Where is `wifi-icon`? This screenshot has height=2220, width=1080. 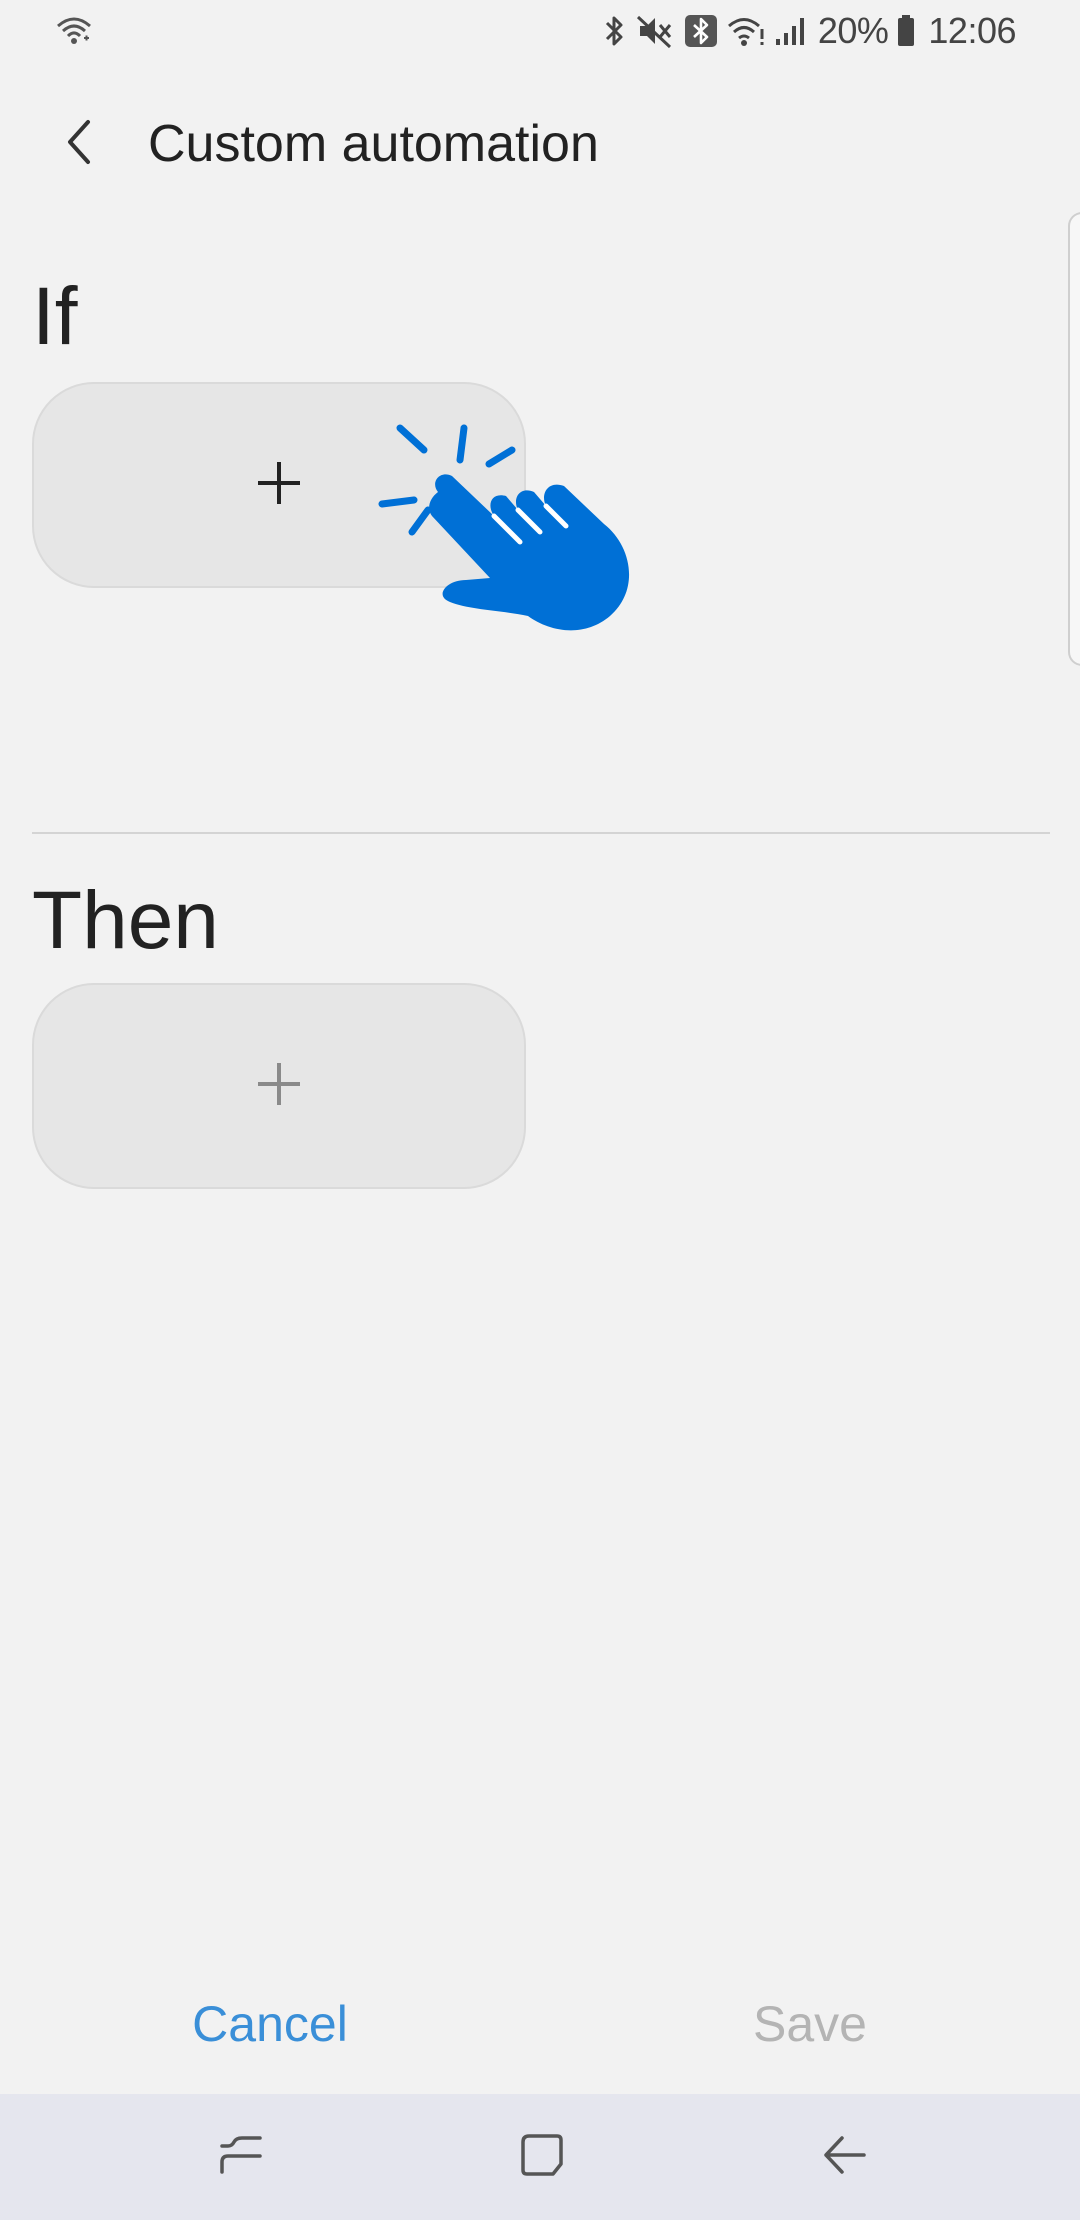 wifi-icon is located at coordinates (746, 31).